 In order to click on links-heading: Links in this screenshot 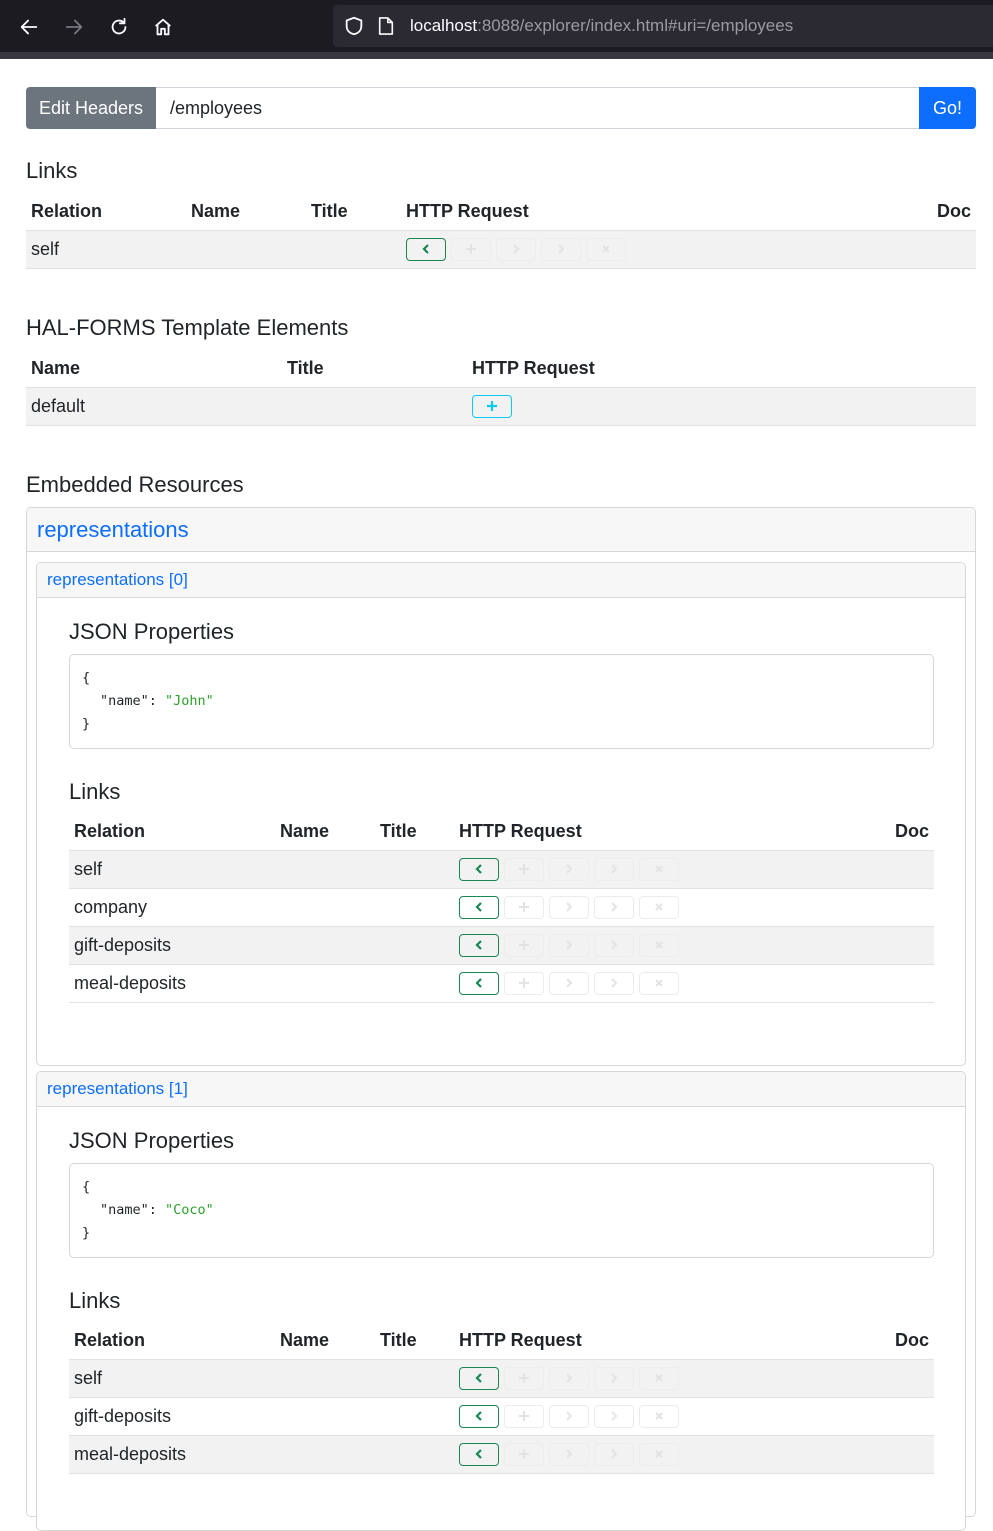, I will do `click(95, 1300)`.